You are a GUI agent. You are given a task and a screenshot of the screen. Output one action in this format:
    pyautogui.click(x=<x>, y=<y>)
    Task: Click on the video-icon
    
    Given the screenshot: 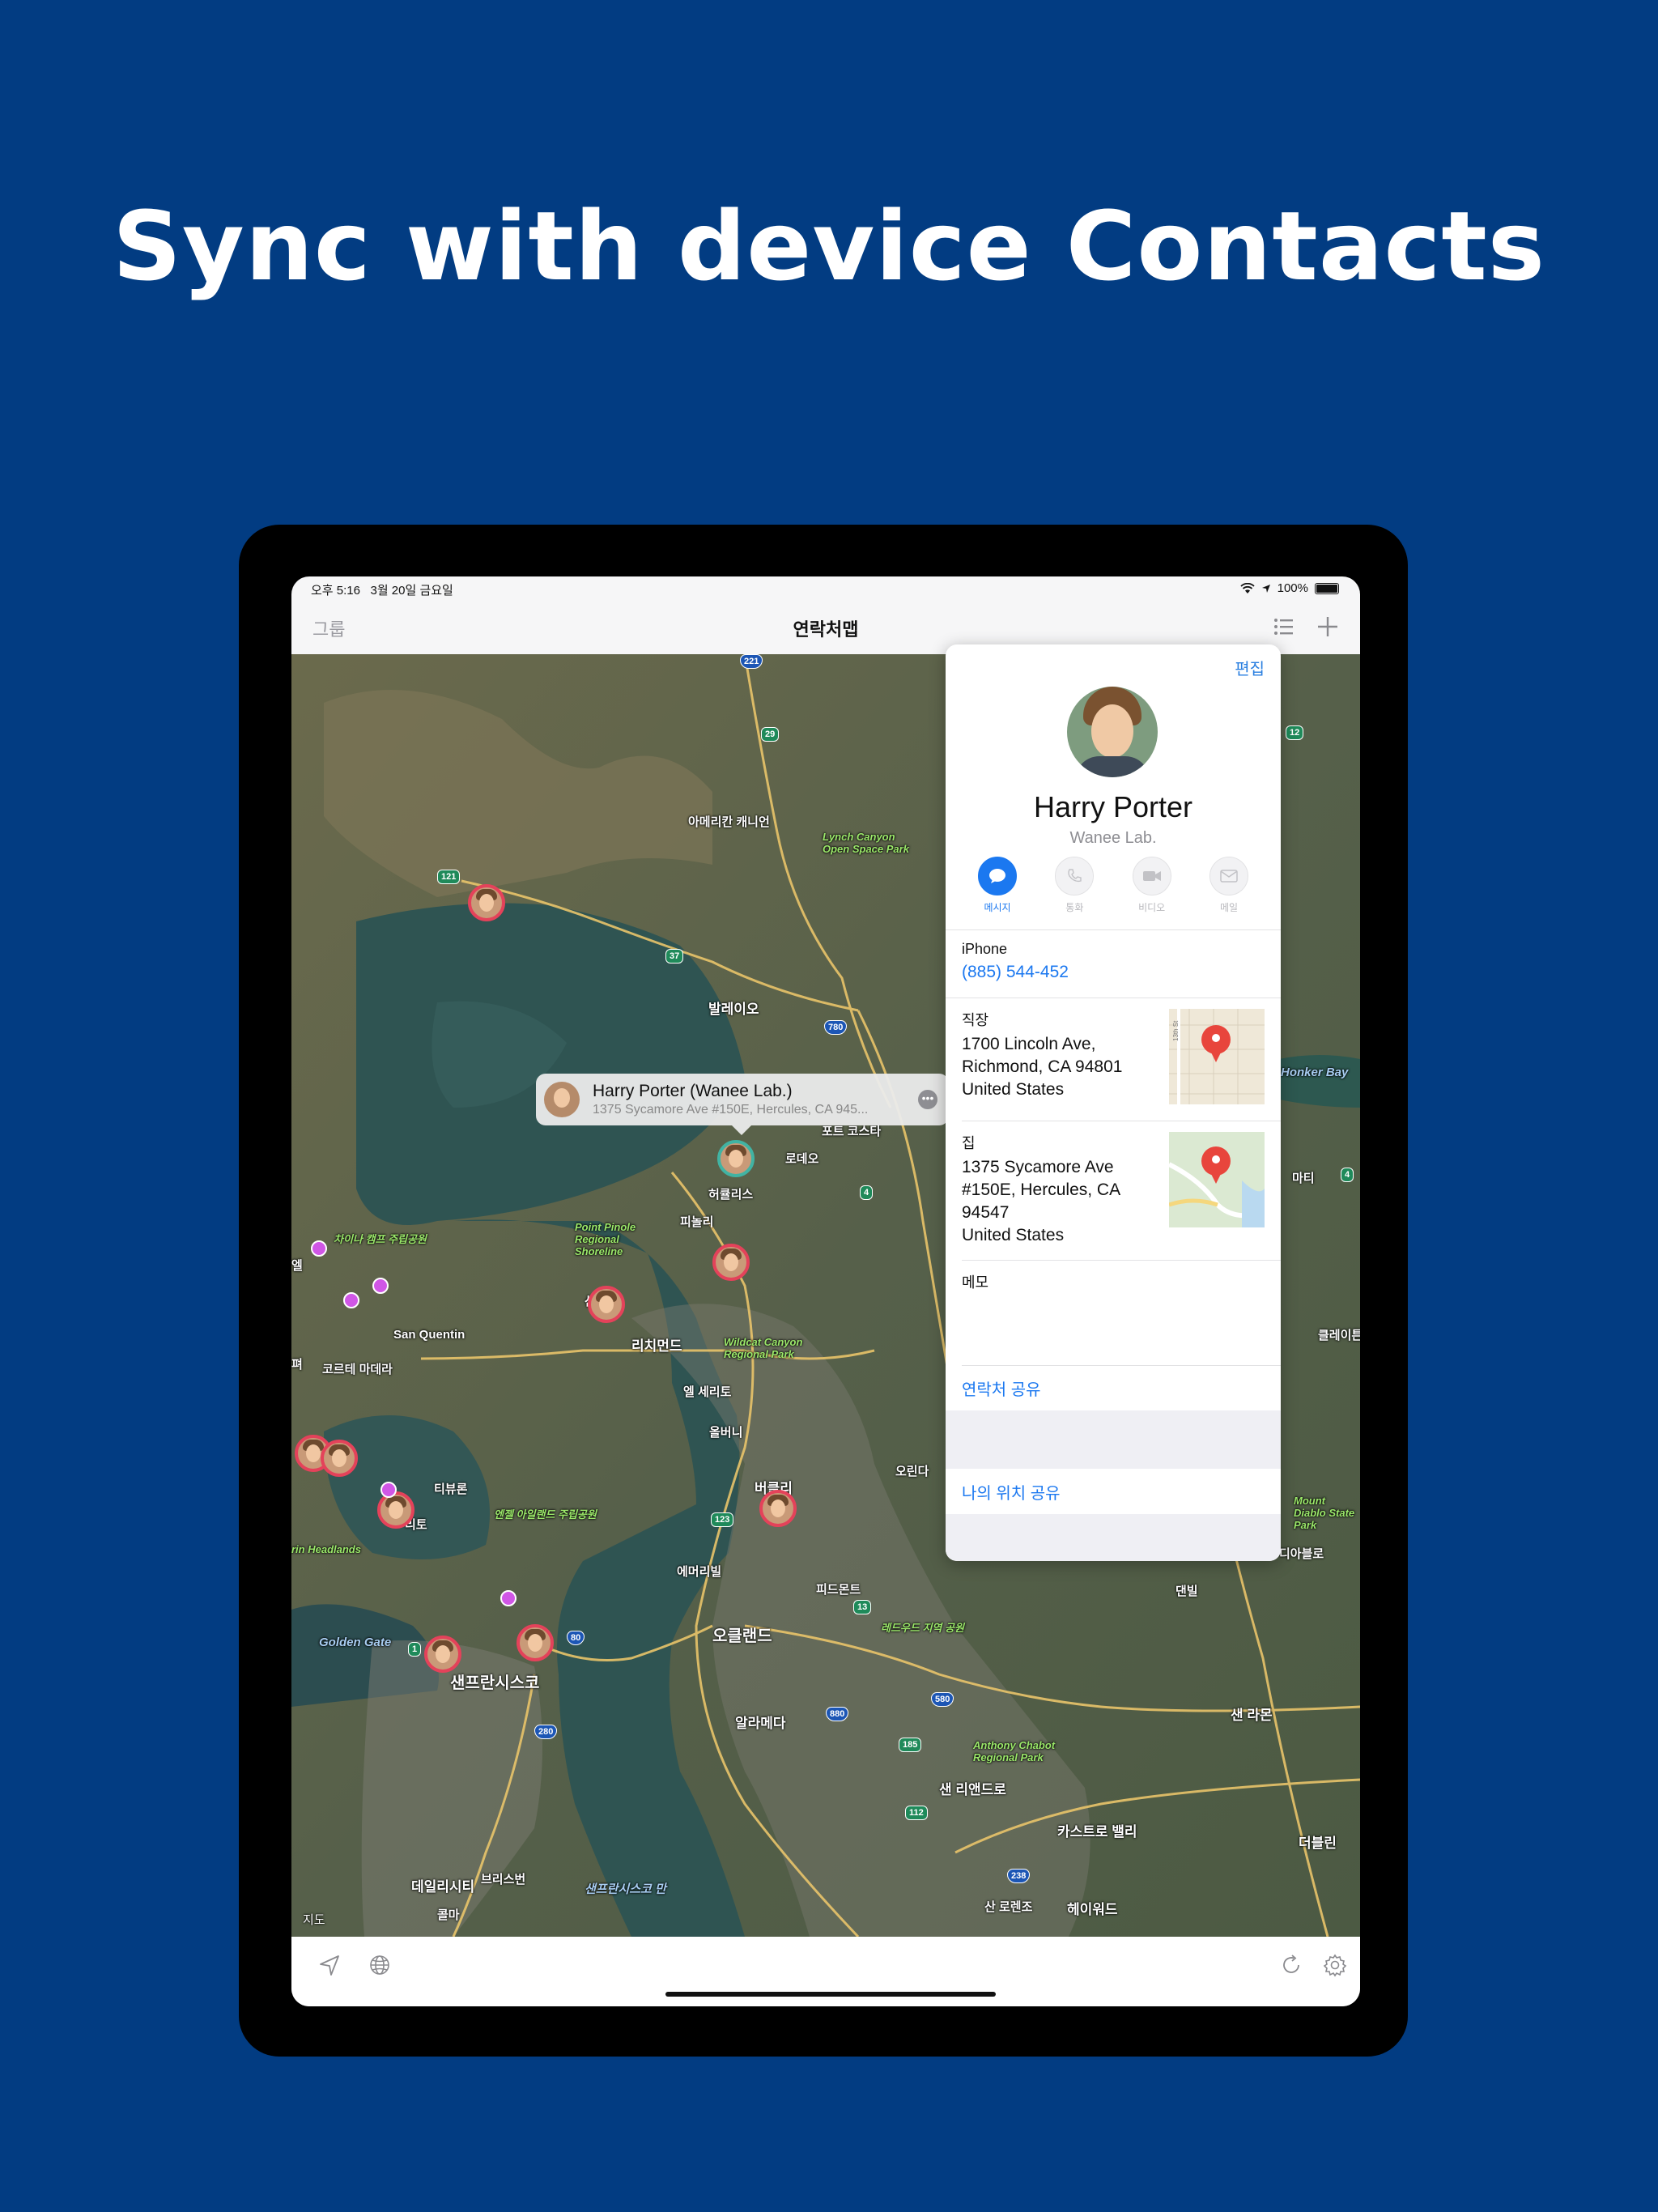 What is the action you would take?
    pyautogui.click(x=1151, y=876)
    